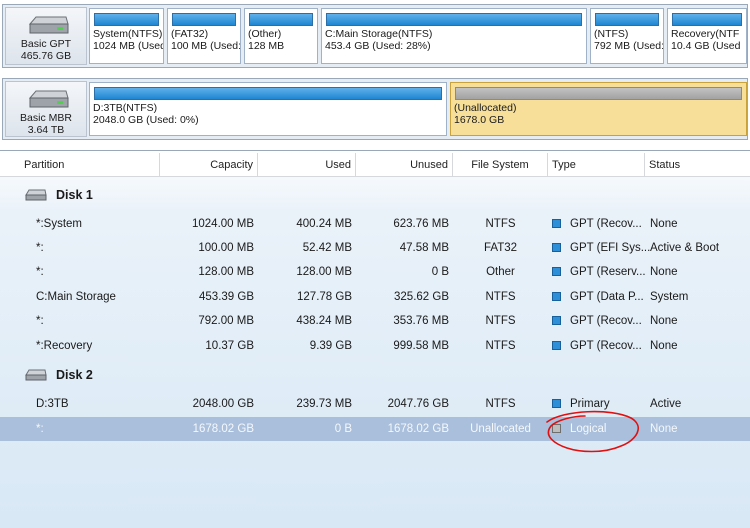 The image size is (750, 528). Describe the element at coordinates (418, 429) in the screenshot. I see `cell-unused: 1678.02 GB` at that location.